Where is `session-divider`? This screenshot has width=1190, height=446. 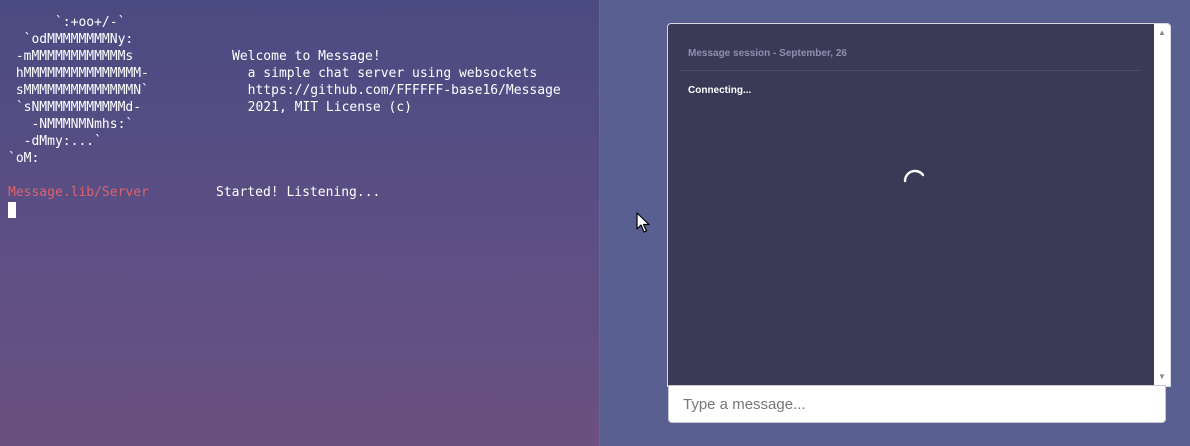 session-divider is located at coordinates (910, 70).